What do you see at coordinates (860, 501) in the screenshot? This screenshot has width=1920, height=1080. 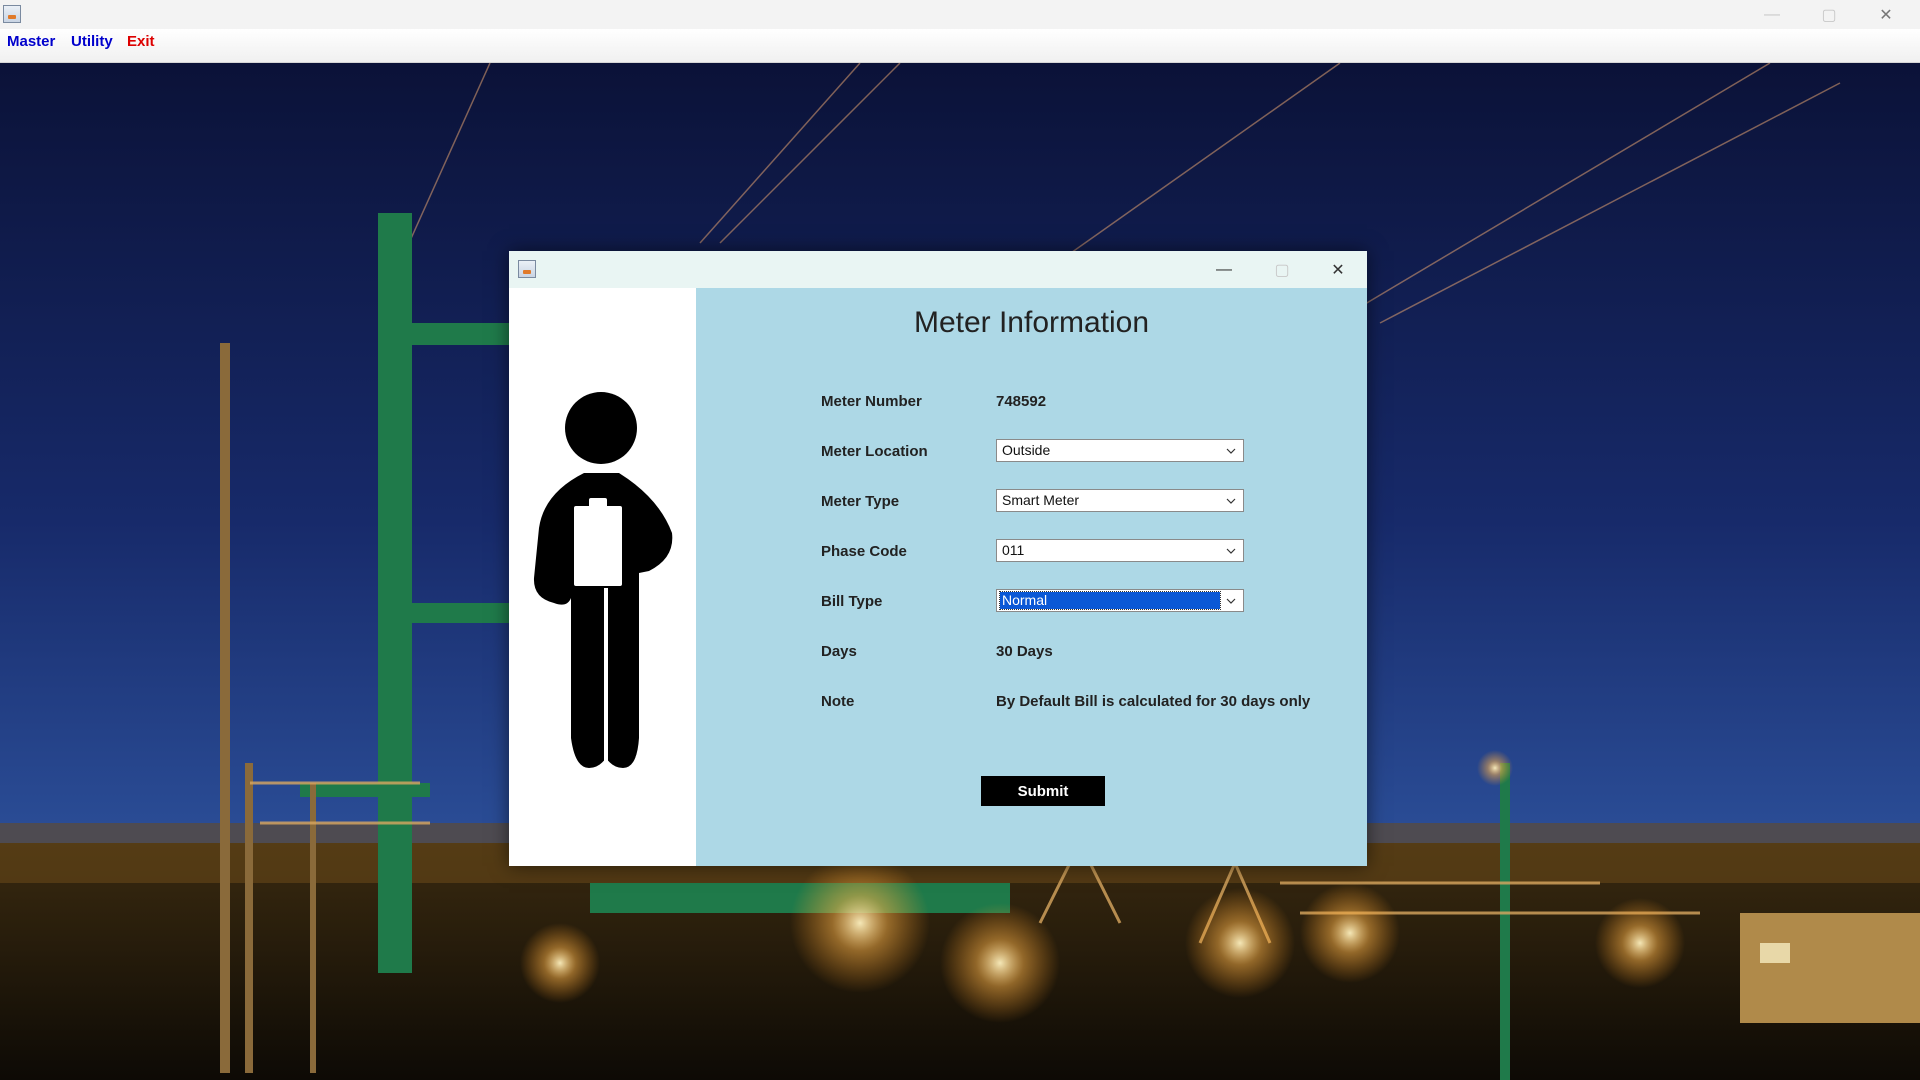 I see `meter-type-label: Meter Type` at bounding box center [860, 501].